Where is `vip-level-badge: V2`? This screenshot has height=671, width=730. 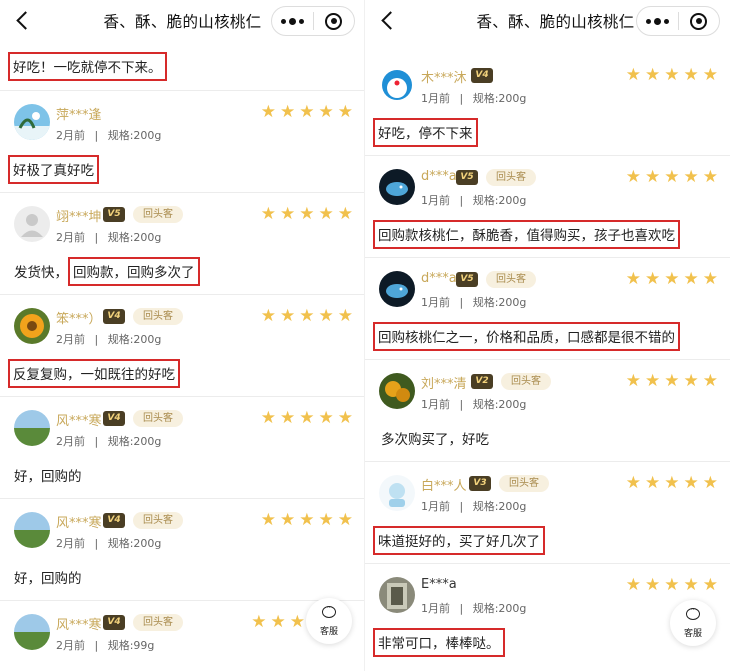
vip-level-badge: V2 is located at coordinates (482, 381).